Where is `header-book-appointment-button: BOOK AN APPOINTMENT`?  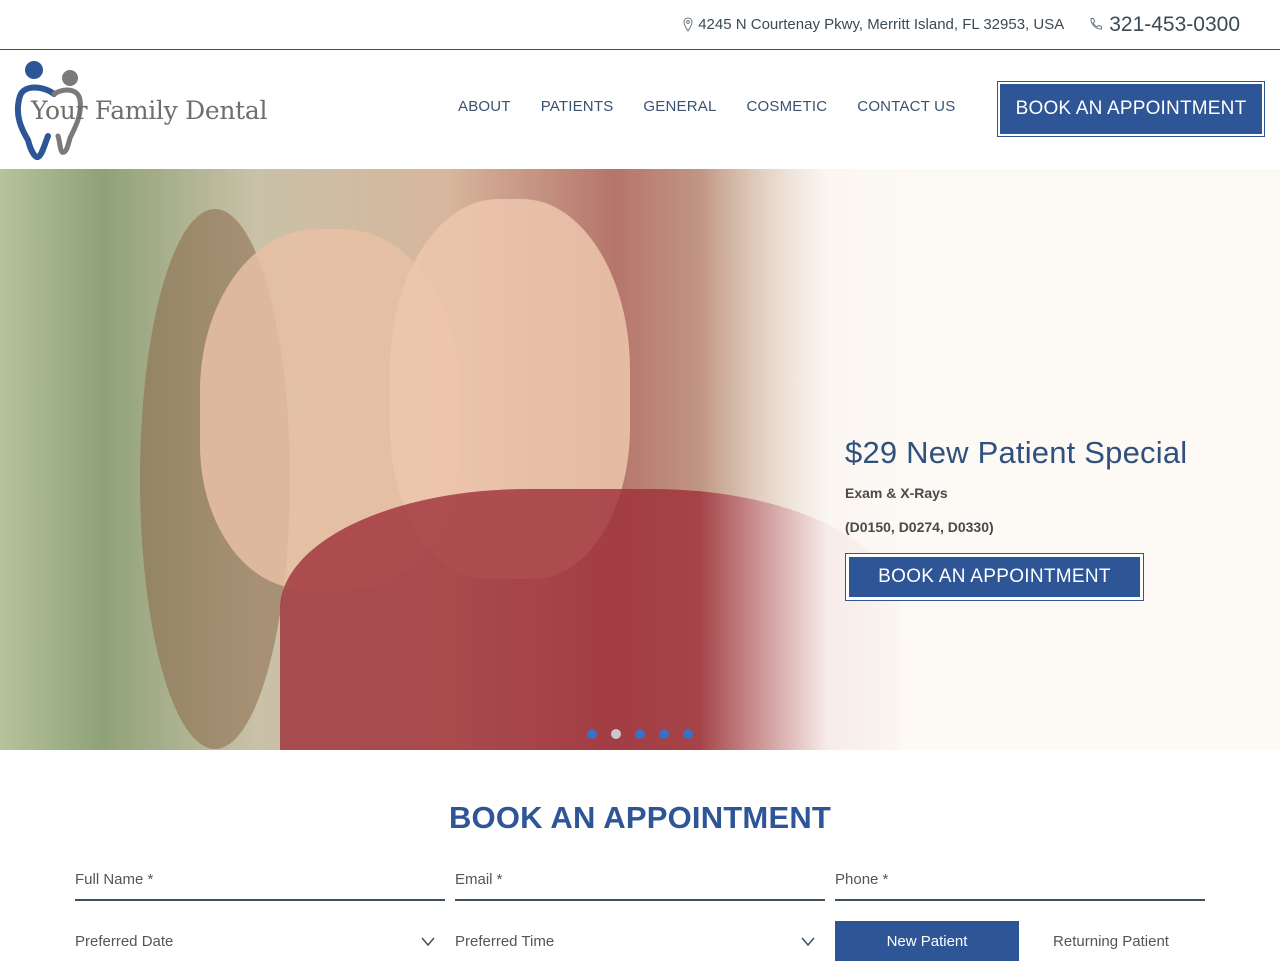 header-book-appointment-button: BOOK AN APPOINTMENT is located at coordinates (1131, 109).